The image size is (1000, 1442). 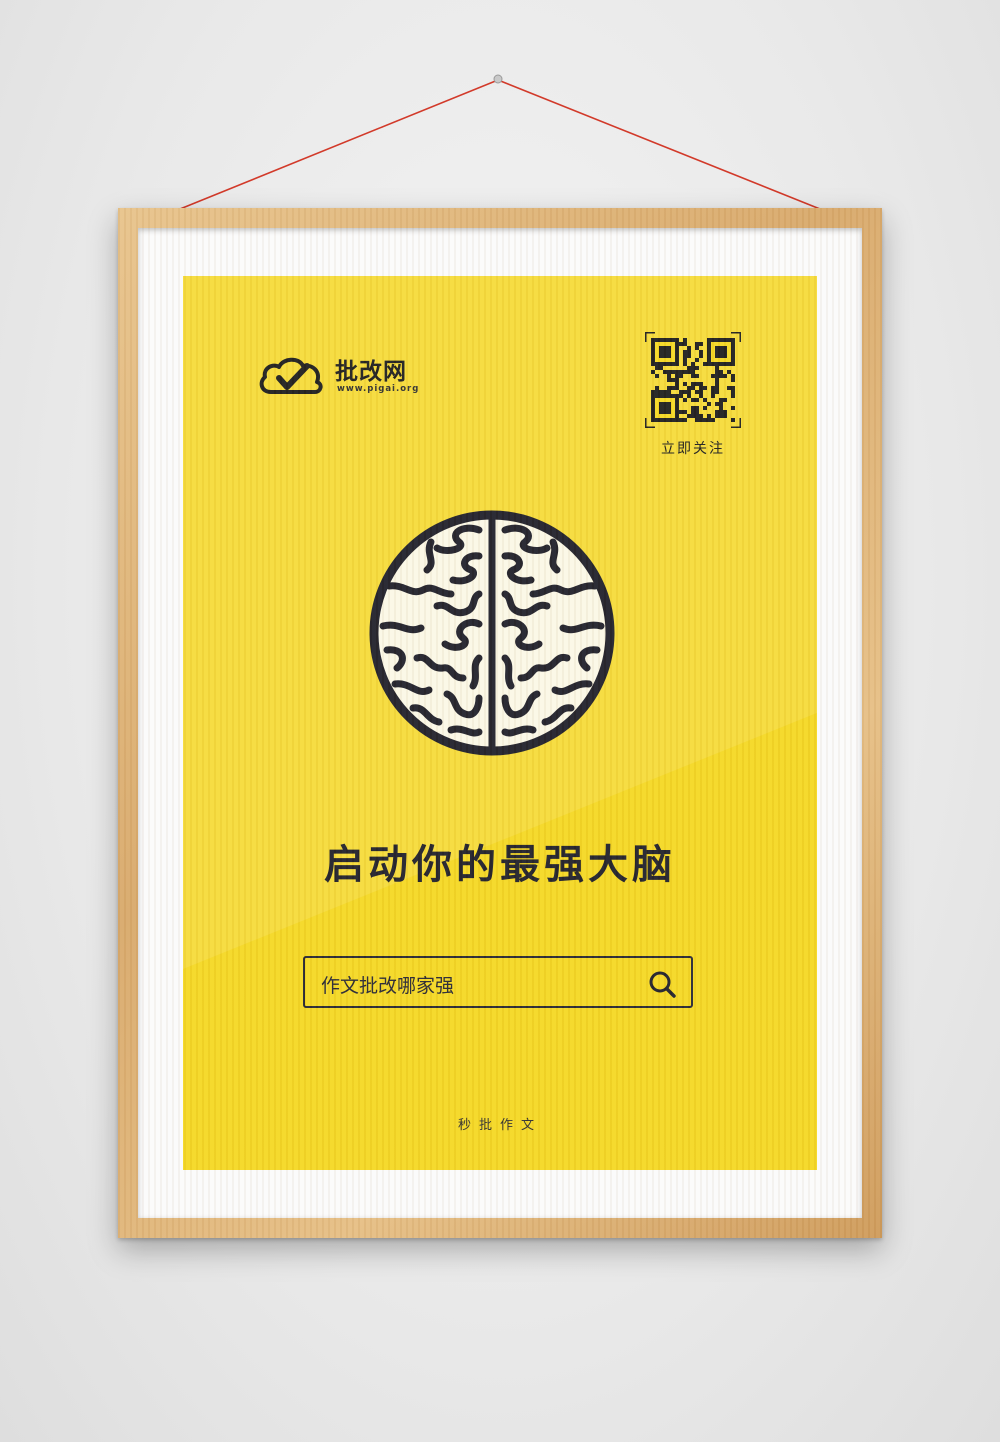 I want to click on logo: 批改网 www.pigai.org, so click(x=357, y=376).